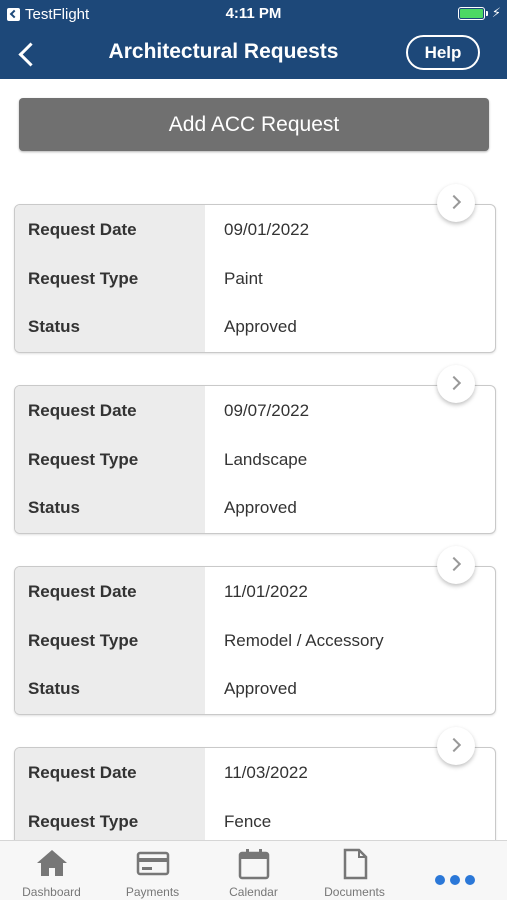 This screenshot has width=507, height=900. I want to click on home-icon, so click(52, 863).